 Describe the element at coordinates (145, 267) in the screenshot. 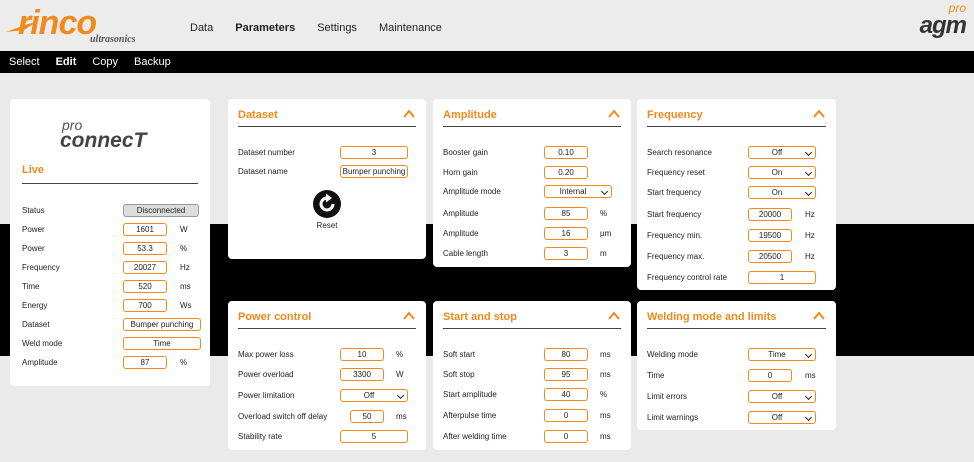

I see `frequency-value: 20027` at that location.